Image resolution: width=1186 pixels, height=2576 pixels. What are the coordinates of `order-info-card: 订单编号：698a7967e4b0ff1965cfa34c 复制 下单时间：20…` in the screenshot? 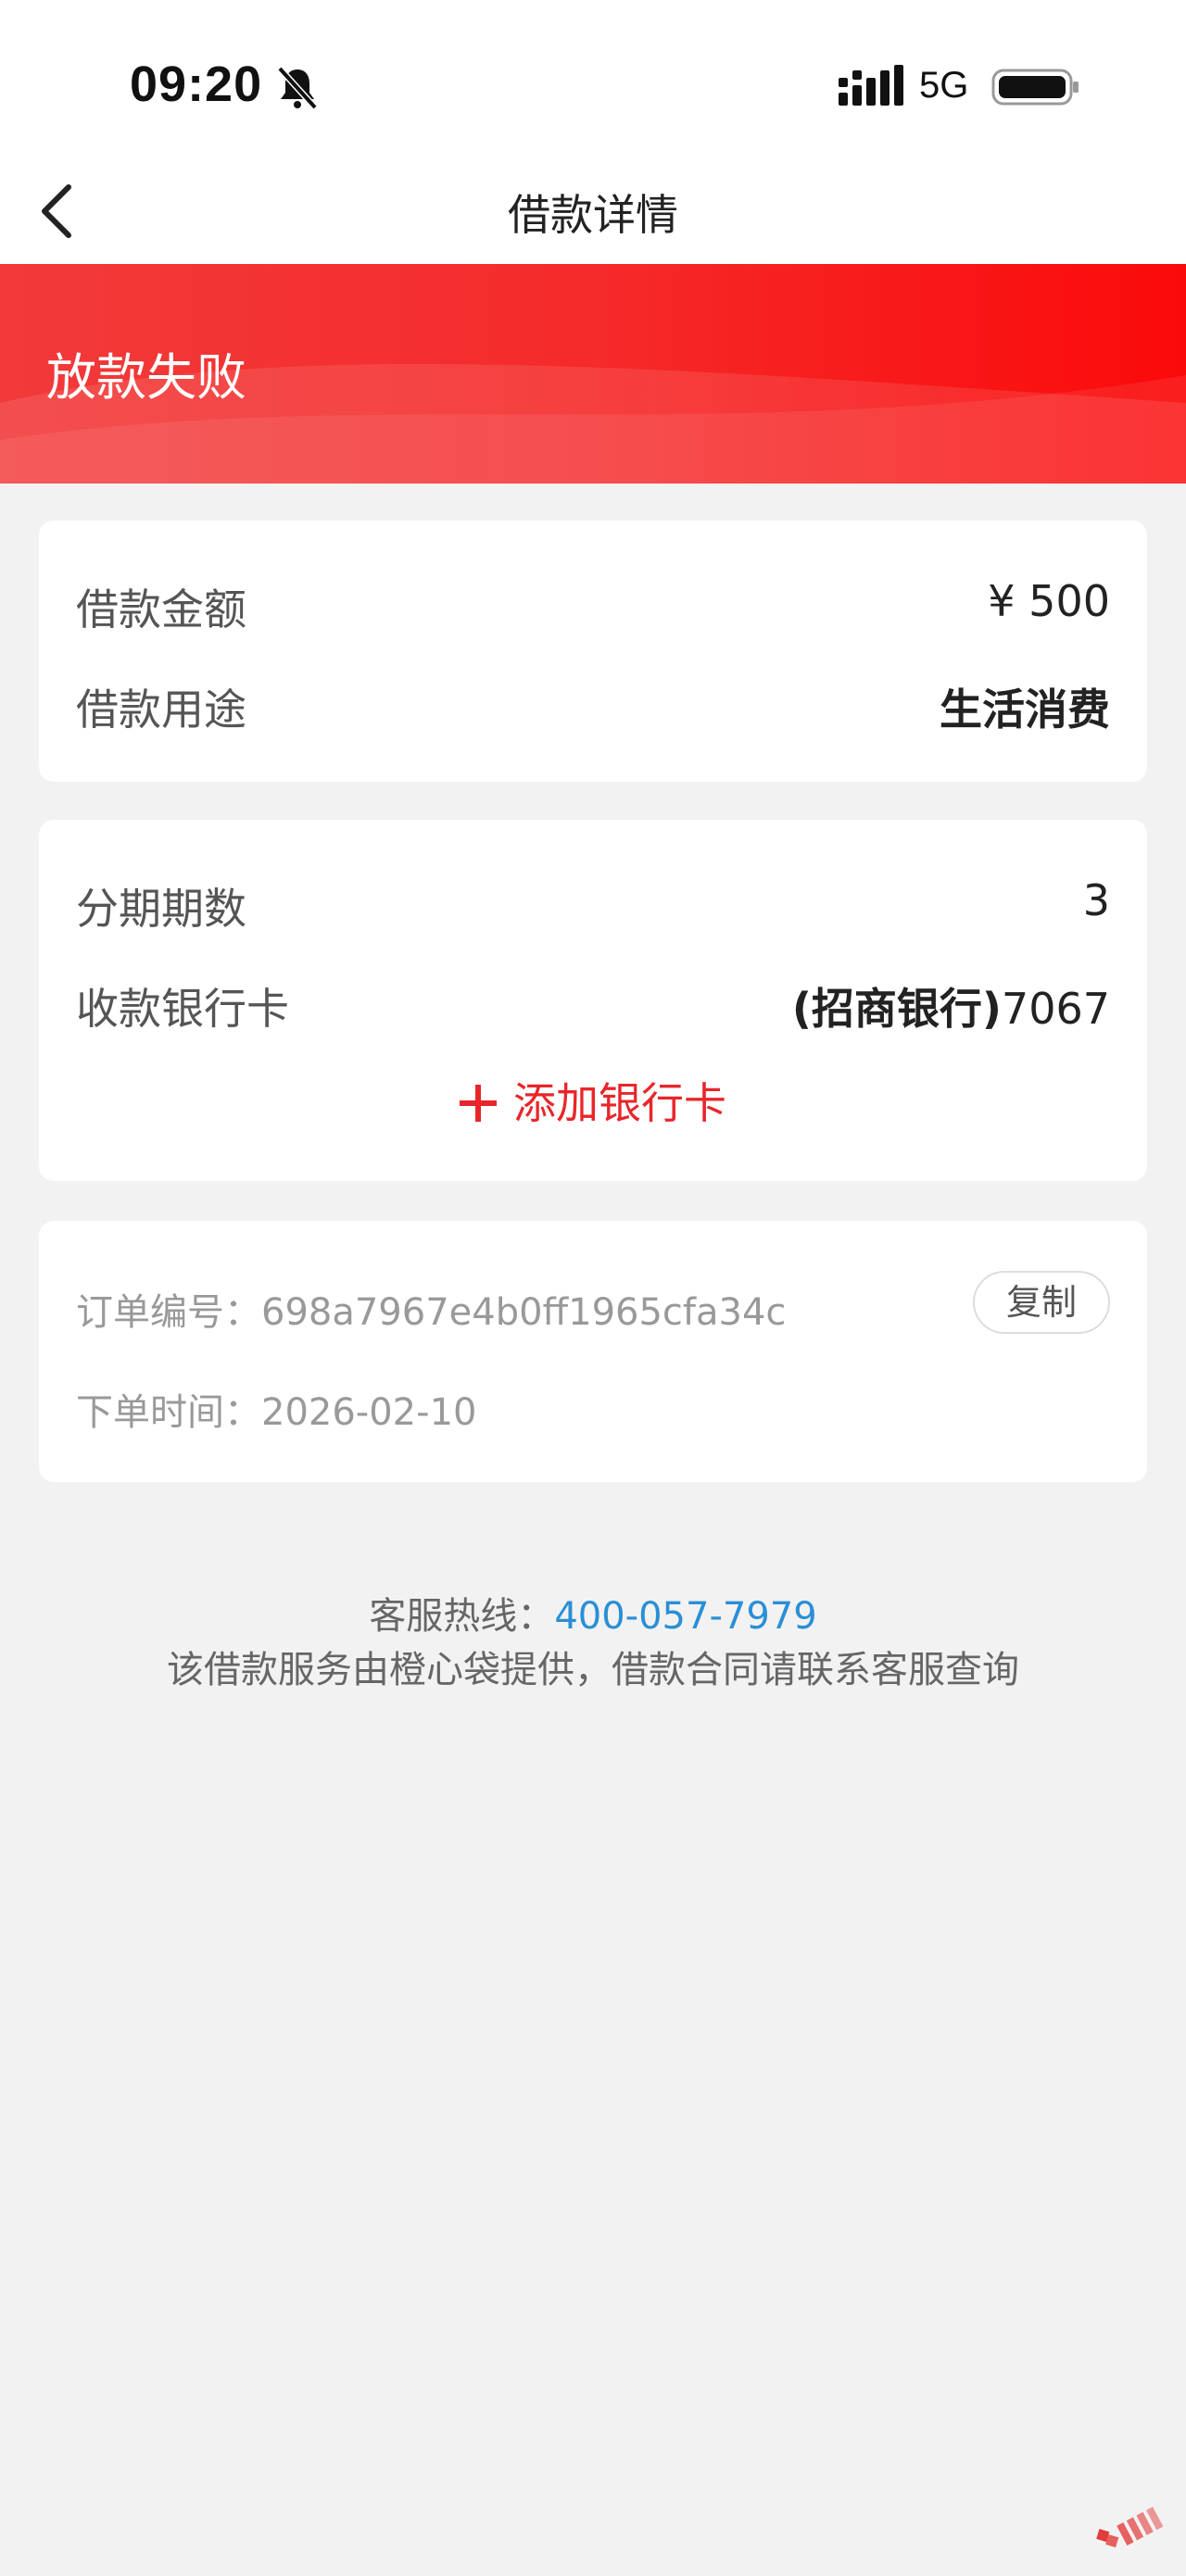 It's located at (593, 1351).